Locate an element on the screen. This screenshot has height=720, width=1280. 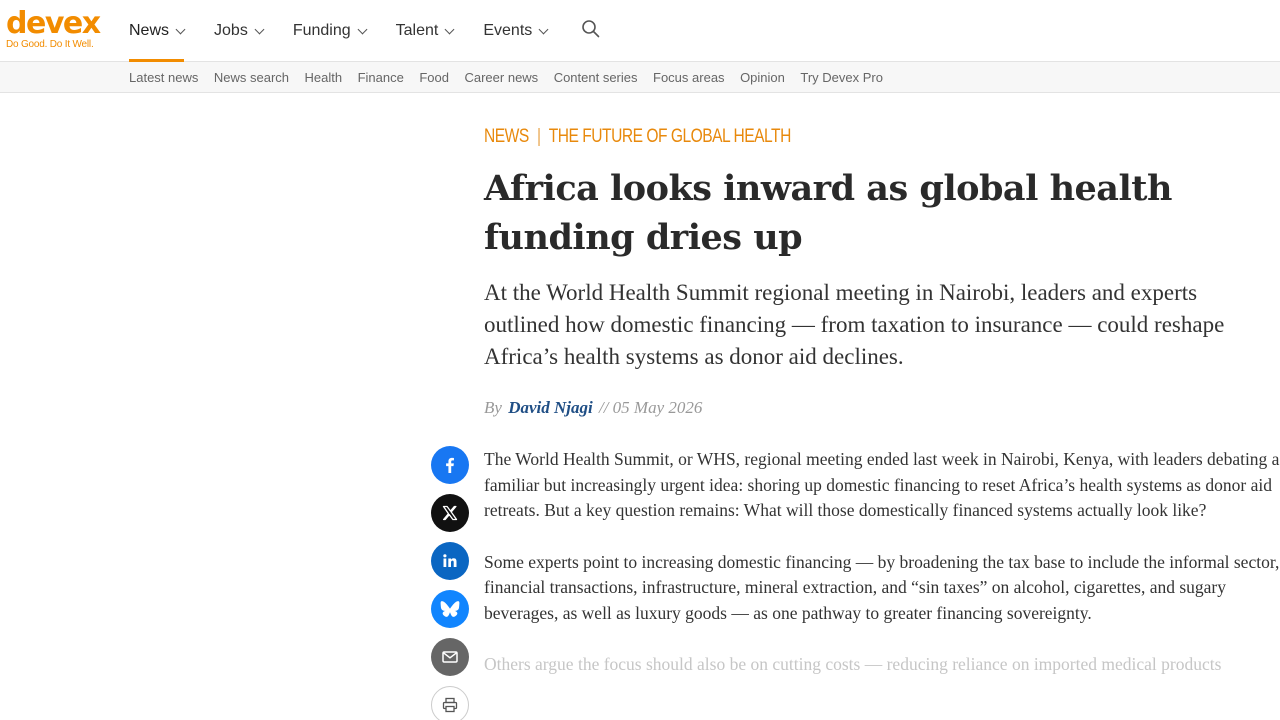
logo-wordmark: devex is located at coordinates (53, 23).